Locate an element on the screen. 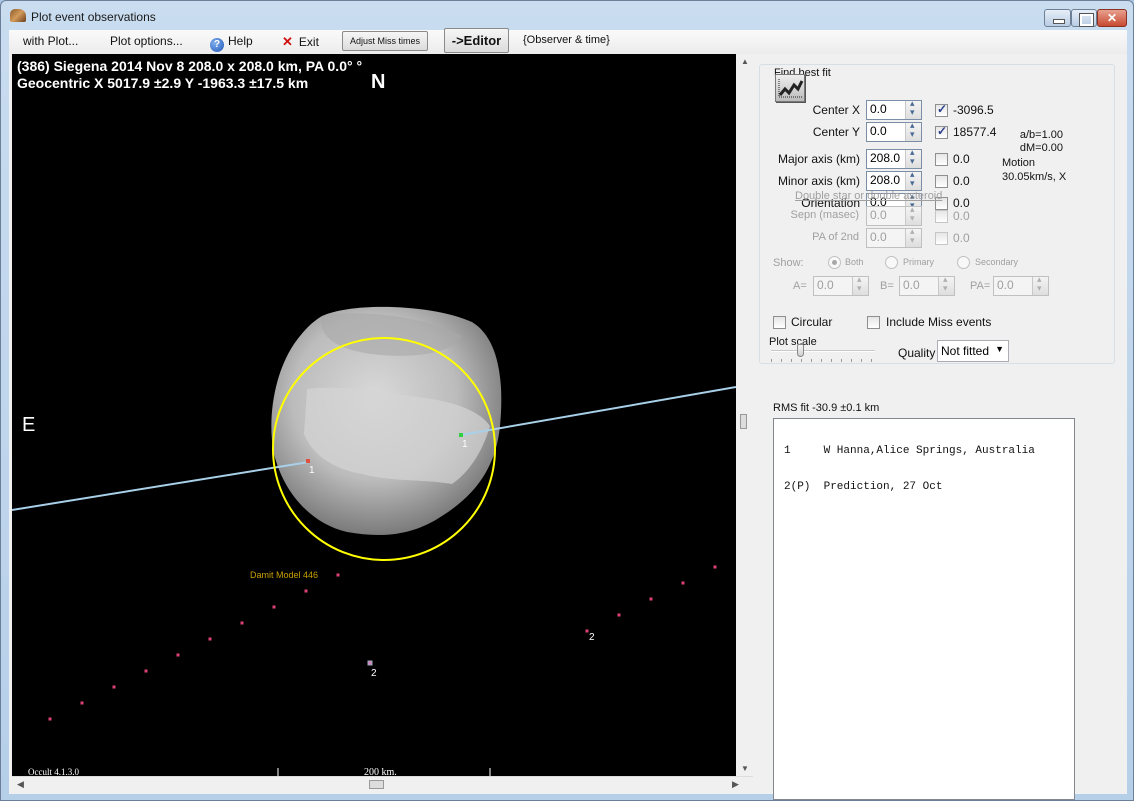 This screenshot has width=1134, height=801. menu-help: ? Help is located at coordinates (231, 43).